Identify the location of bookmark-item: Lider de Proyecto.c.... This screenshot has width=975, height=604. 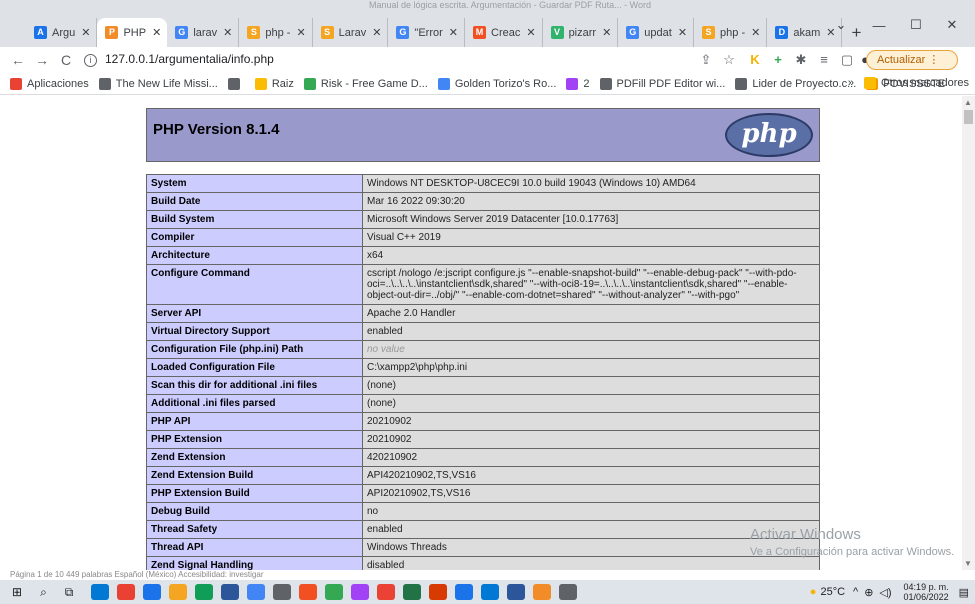
(795, 83).